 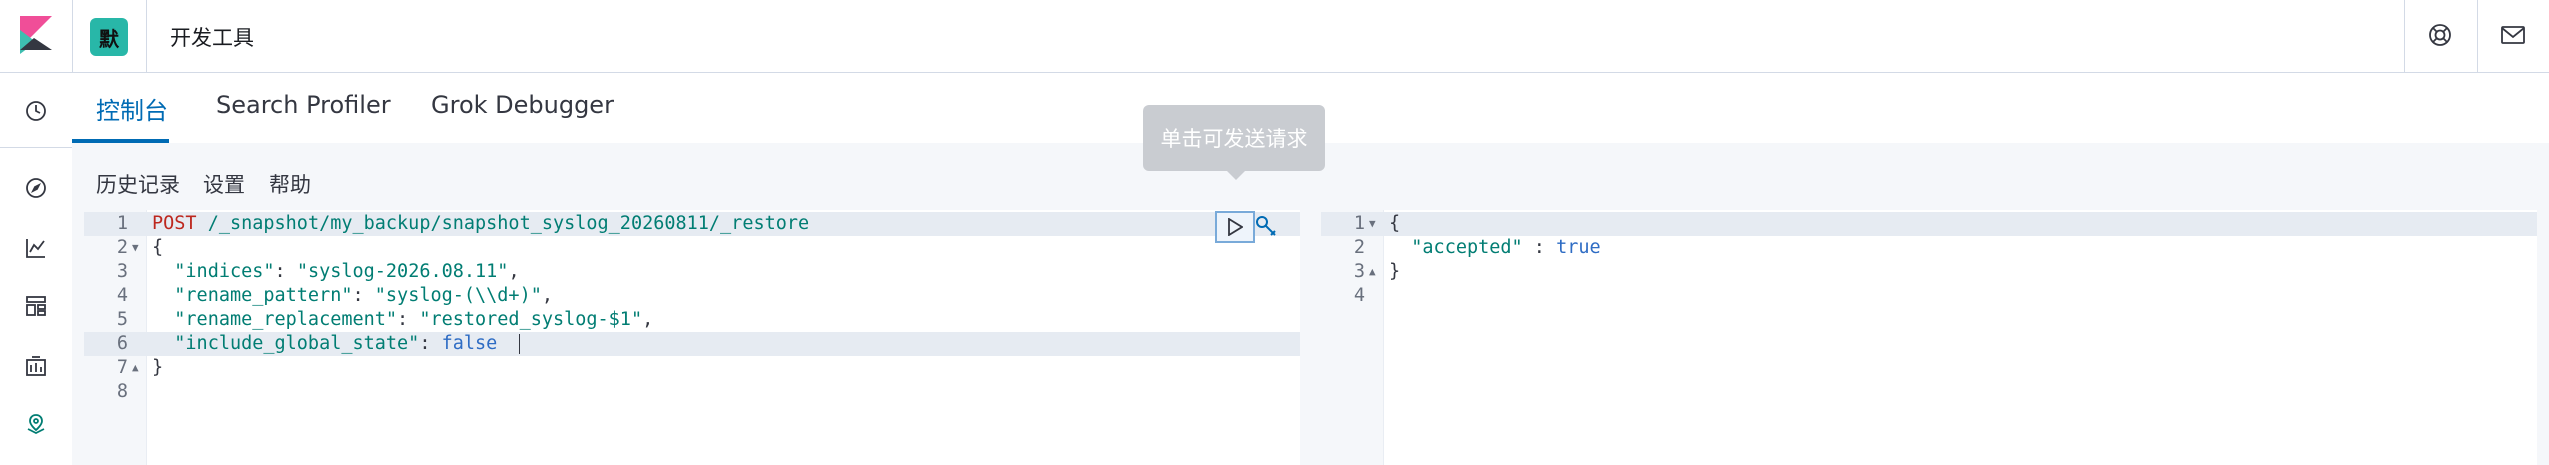 What do you see at coordinates (1929, 296) in the screenshot?
I see `code-line: 4` at bounding box center [1929, 296].